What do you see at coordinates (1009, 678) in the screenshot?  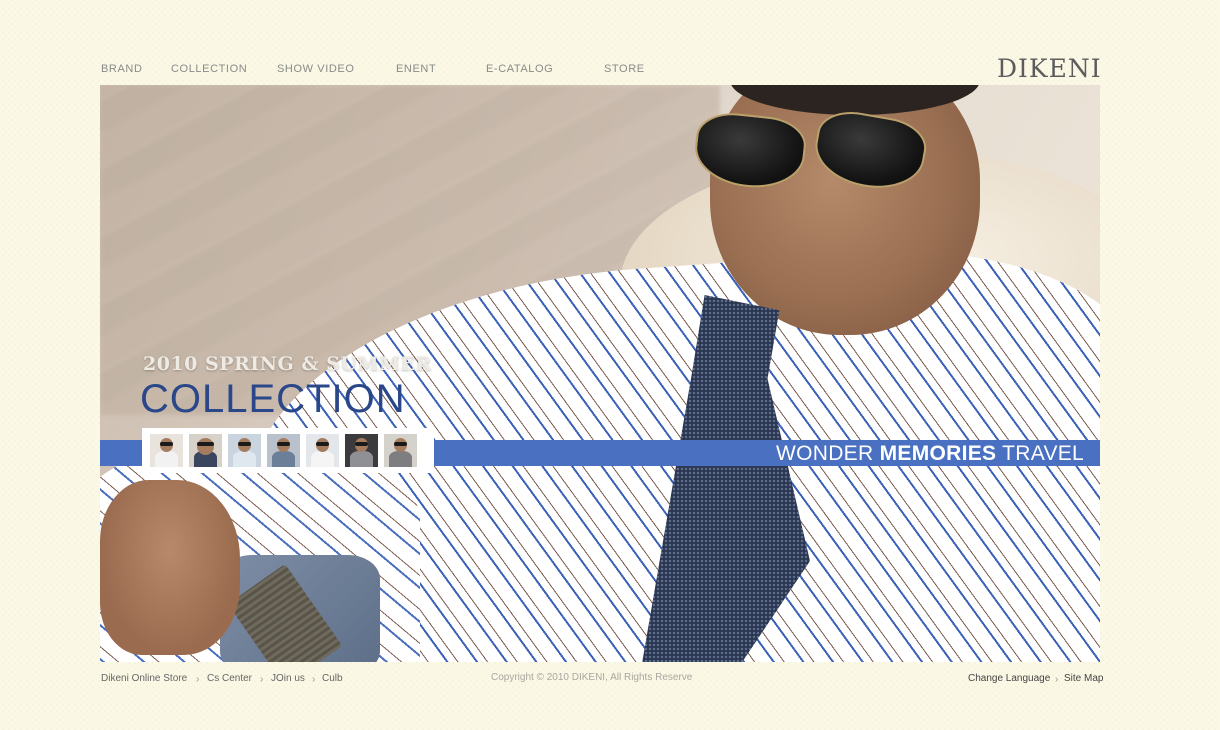 I see `footer-link-change-language: Change Language` at bounding box center [1009, 678].